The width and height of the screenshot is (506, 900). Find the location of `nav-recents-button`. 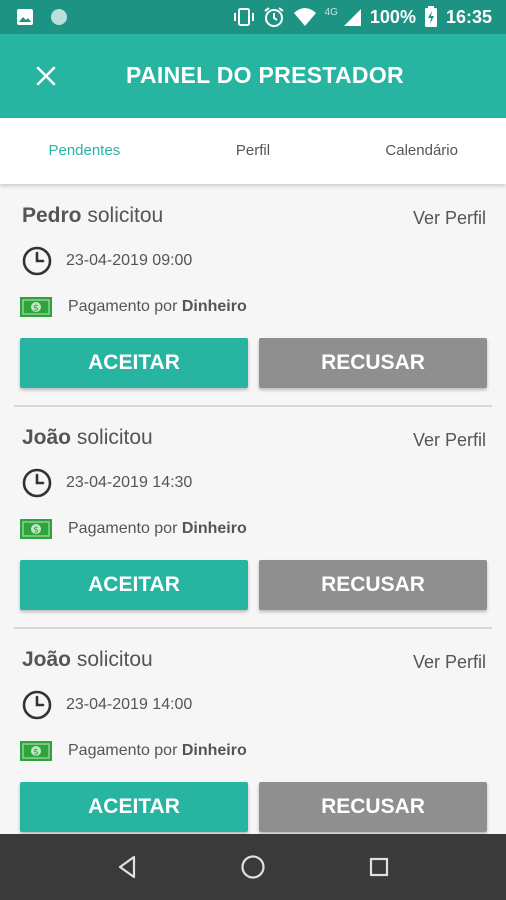

nav-recents-button is located at coordinates (379, 867).